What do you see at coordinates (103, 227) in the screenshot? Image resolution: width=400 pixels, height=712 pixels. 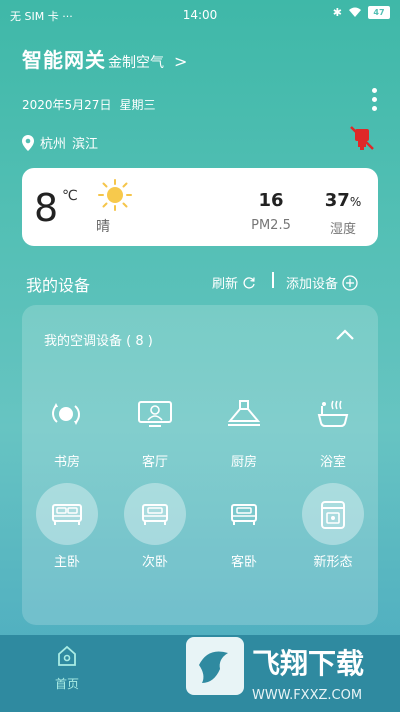 I see `weather-condition: 晴` at bounding box center [103, 227].